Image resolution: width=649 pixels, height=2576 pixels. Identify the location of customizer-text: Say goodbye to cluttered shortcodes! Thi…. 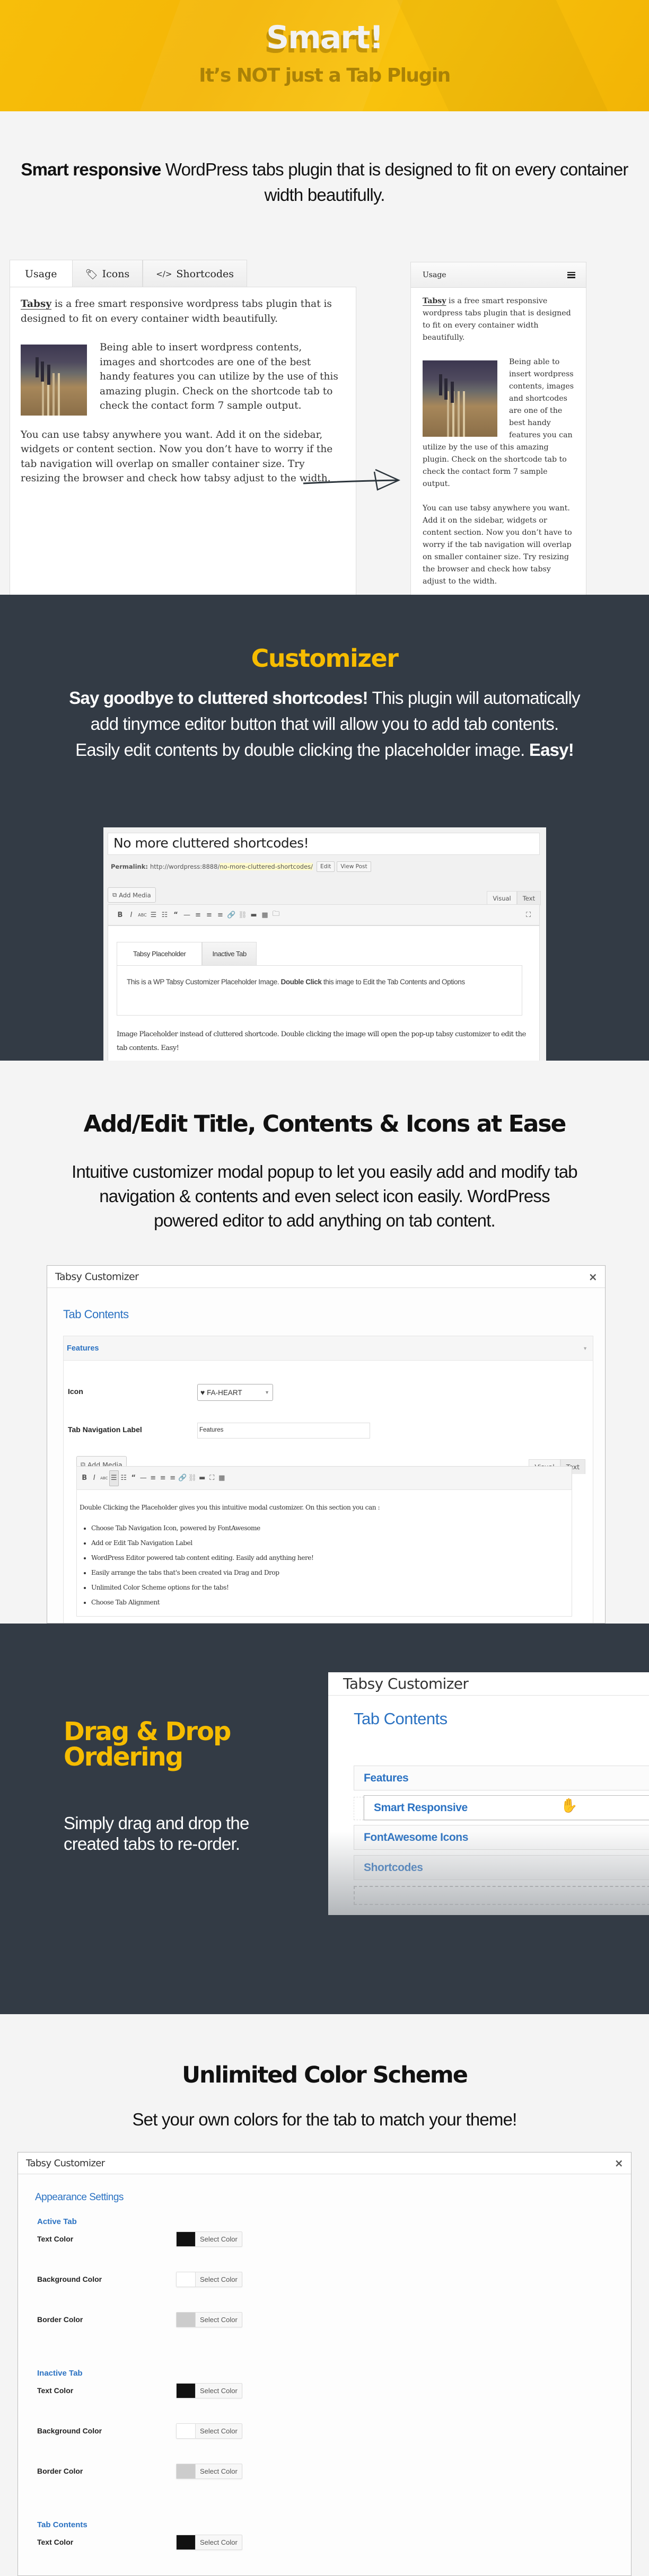
(324, 724).